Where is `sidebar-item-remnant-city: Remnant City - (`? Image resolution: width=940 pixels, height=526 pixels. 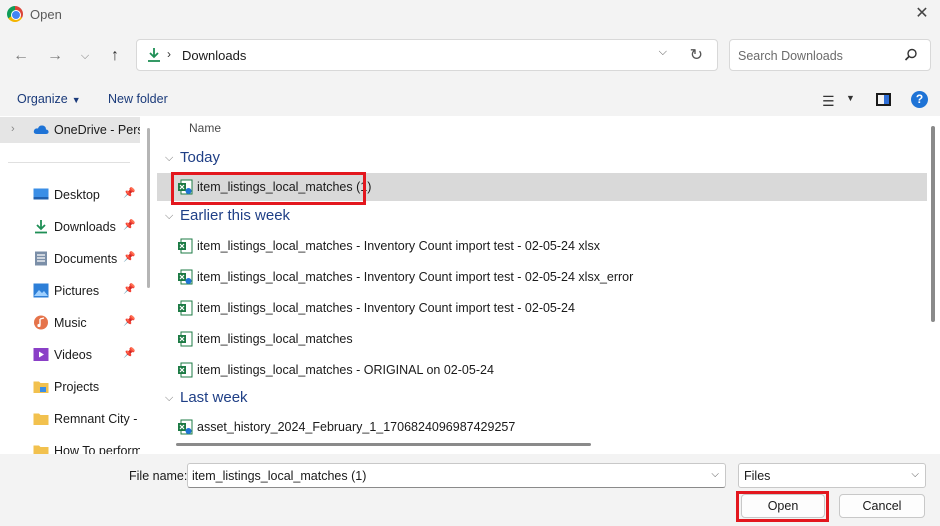
sidebar-item-remnant-city: Remnant City - ( is located at coordinates (70, 419).